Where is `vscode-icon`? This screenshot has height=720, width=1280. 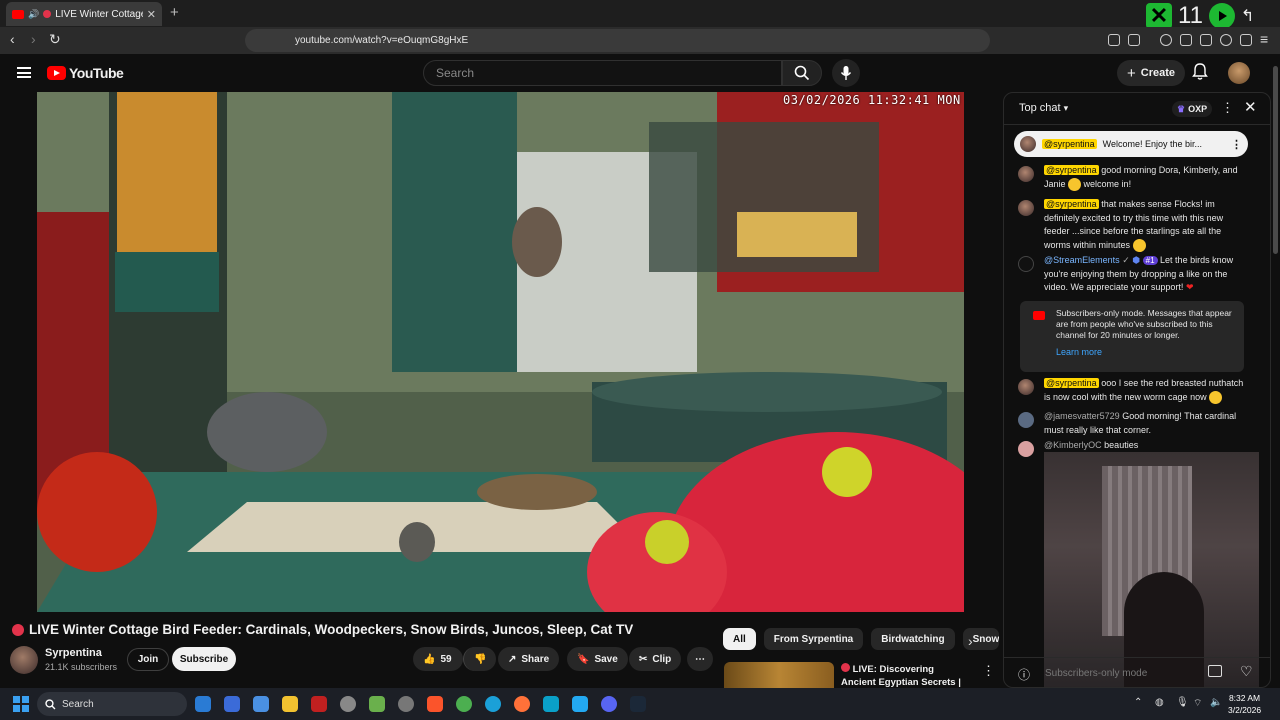
vscode-icon is located at coordinates (580, 704).